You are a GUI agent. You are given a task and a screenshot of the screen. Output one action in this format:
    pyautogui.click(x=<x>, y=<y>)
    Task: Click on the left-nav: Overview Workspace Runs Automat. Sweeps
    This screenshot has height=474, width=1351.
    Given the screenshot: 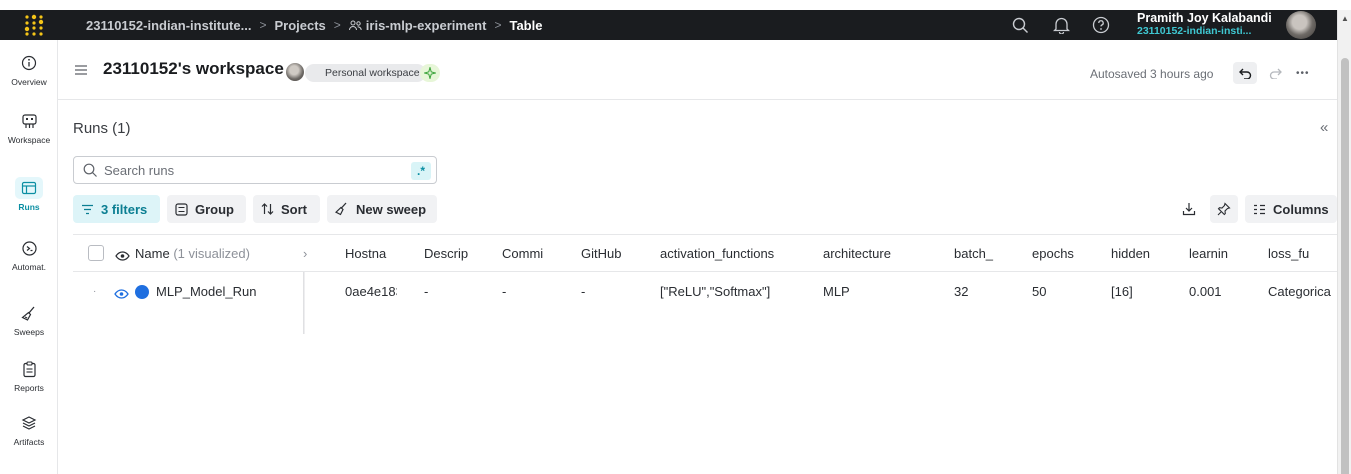 What is the action you would take?
    pyautogui.click(x=29, y=257)
    